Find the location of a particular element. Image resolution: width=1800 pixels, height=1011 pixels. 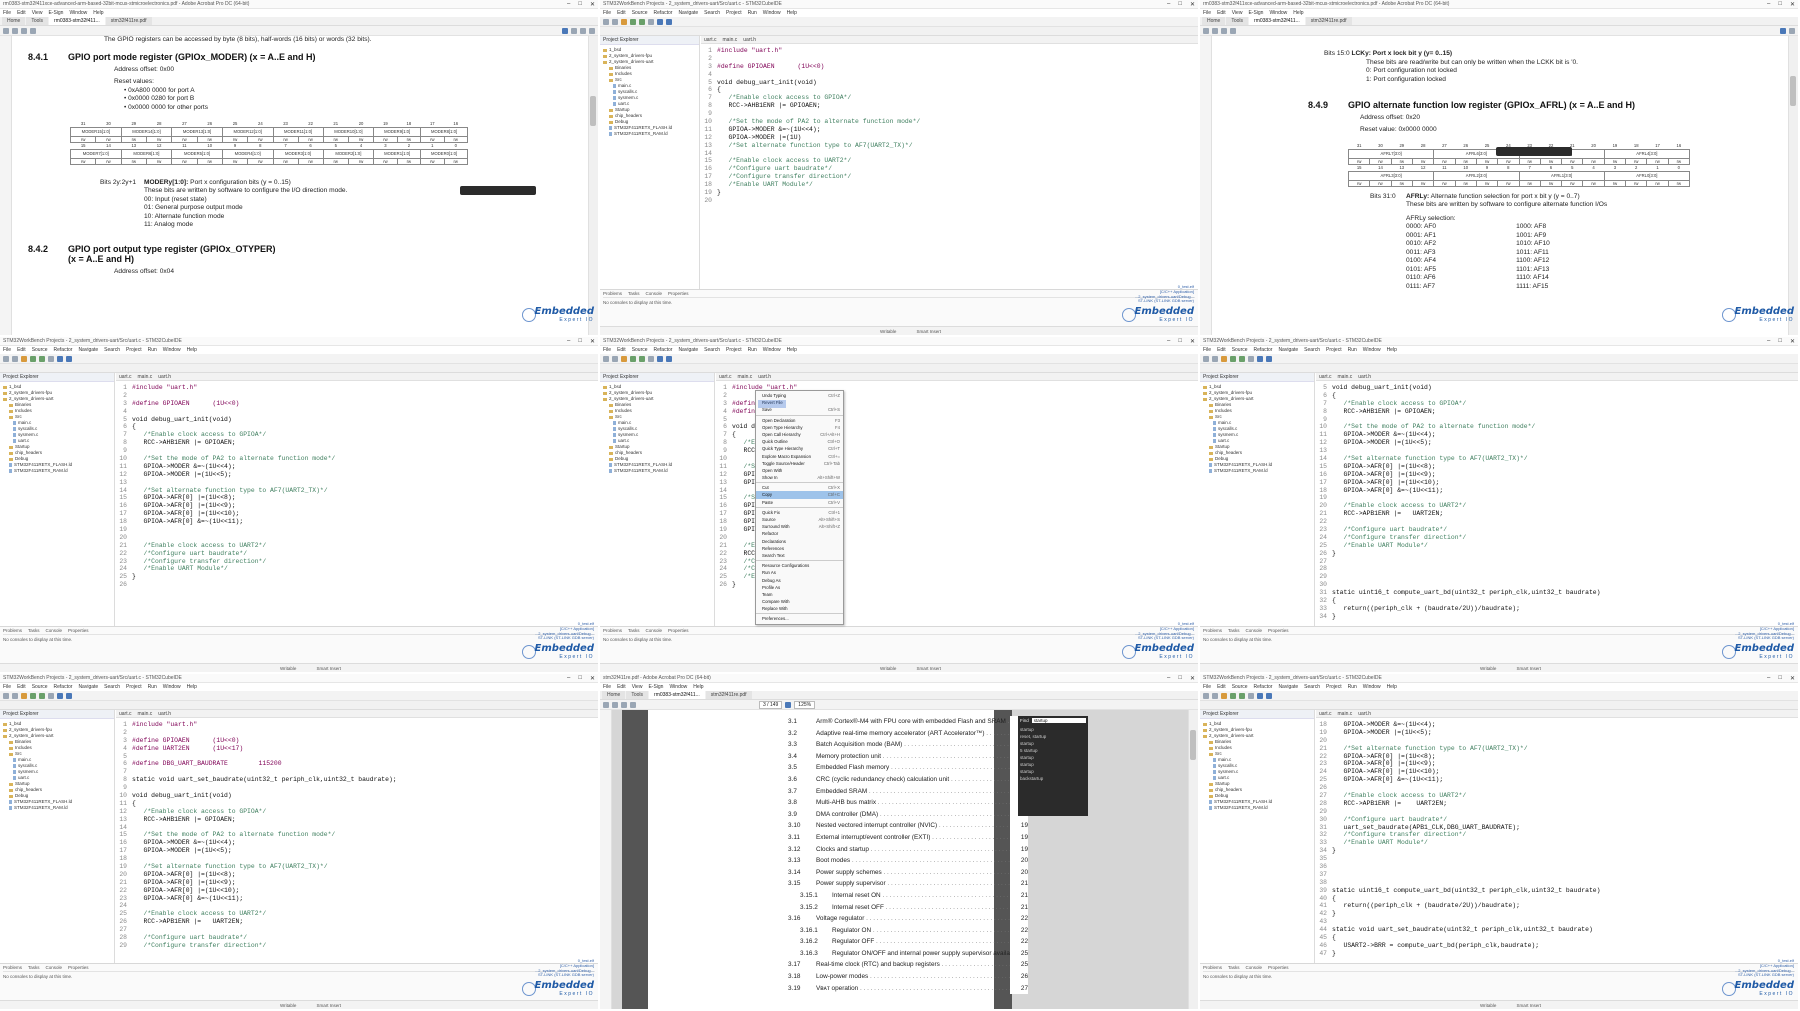

explorer-item: STM32F411RETX_RAM.ld is located at coordinates (57, 808).